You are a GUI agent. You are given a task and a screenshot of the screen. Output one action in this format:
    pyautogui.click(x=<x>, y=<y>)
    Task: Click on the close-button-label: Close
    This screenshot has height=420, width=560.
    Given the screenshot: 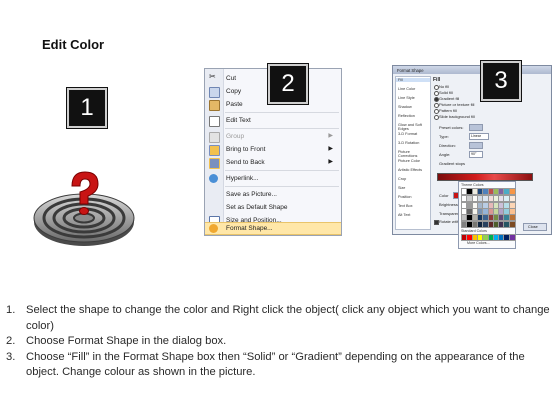 What is the action you would take?
    pyautogui.click(x=533, y=226)
    